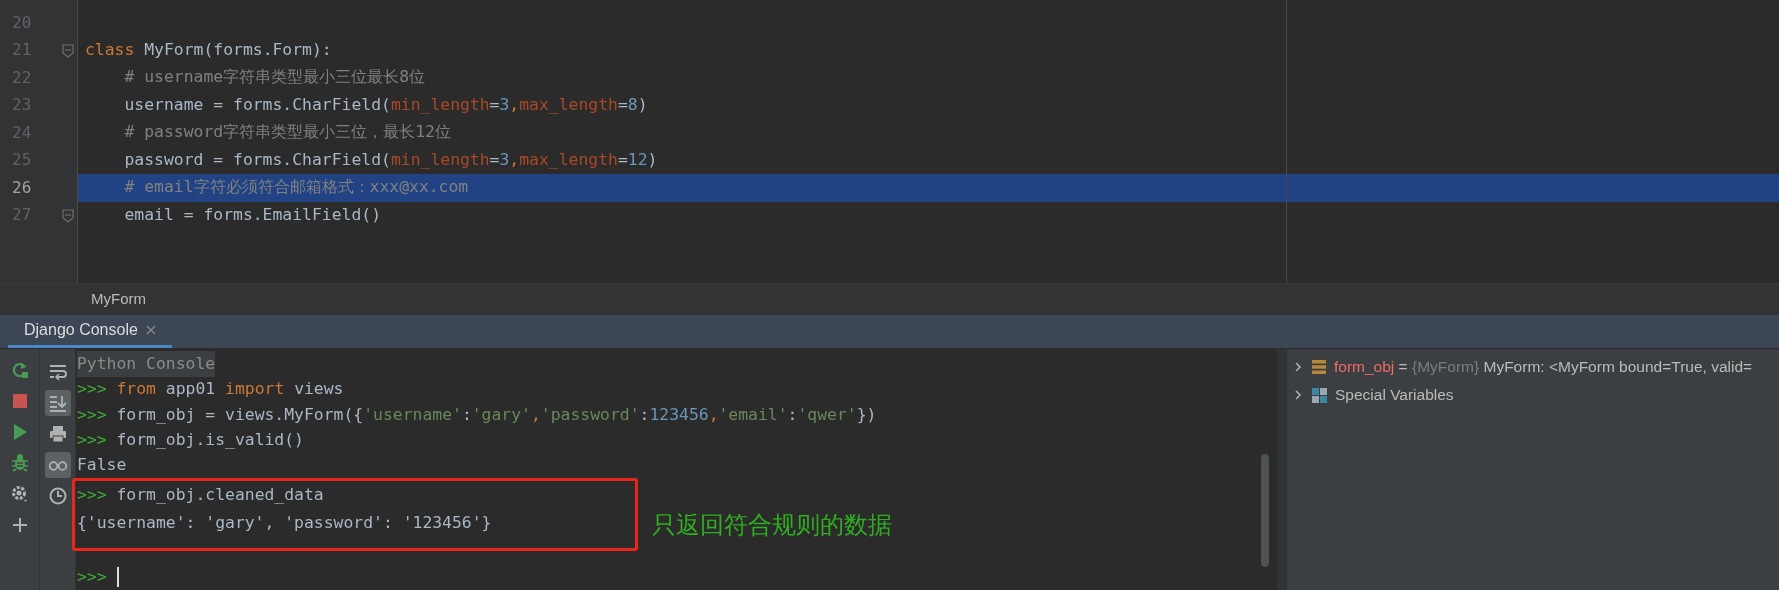 The width and height of the screenshot is (1779, 590). What do you see at coordinates (772, 525) in the screenshot?
I see `annotation-text: 只返回符合规则的数据` at bounding box center [772, 525].